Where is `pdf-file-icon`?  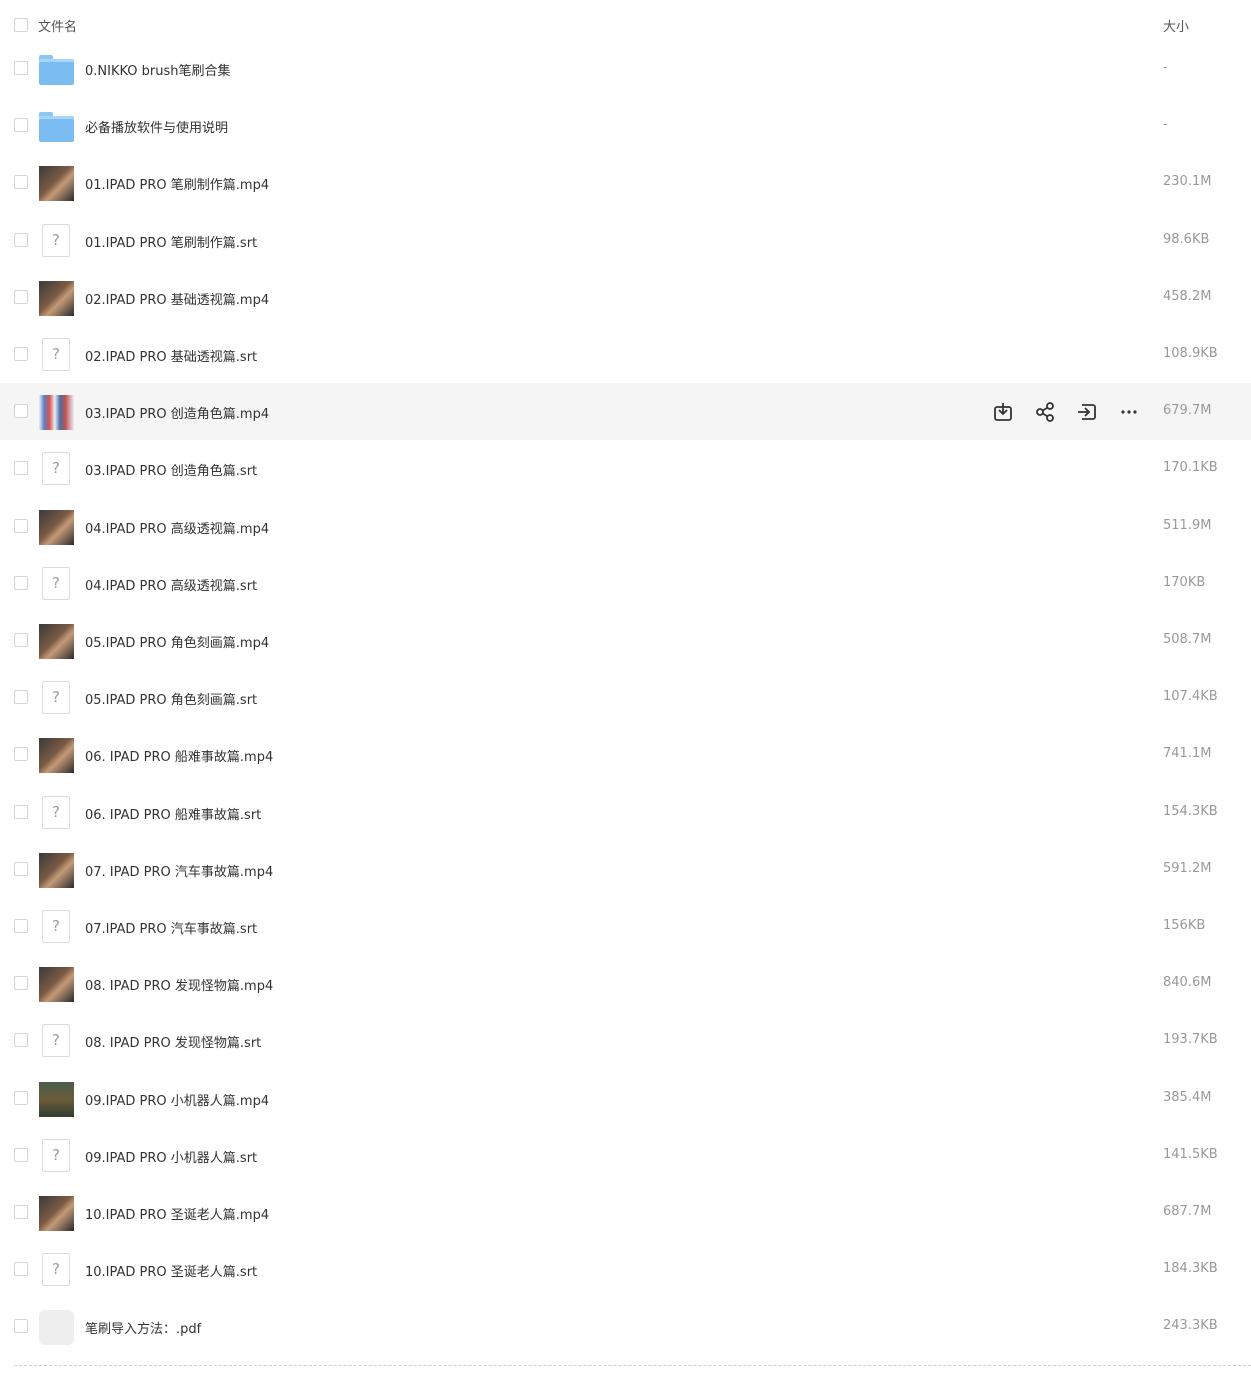
pdf-file-icon is located at coordinates (56, 1327).